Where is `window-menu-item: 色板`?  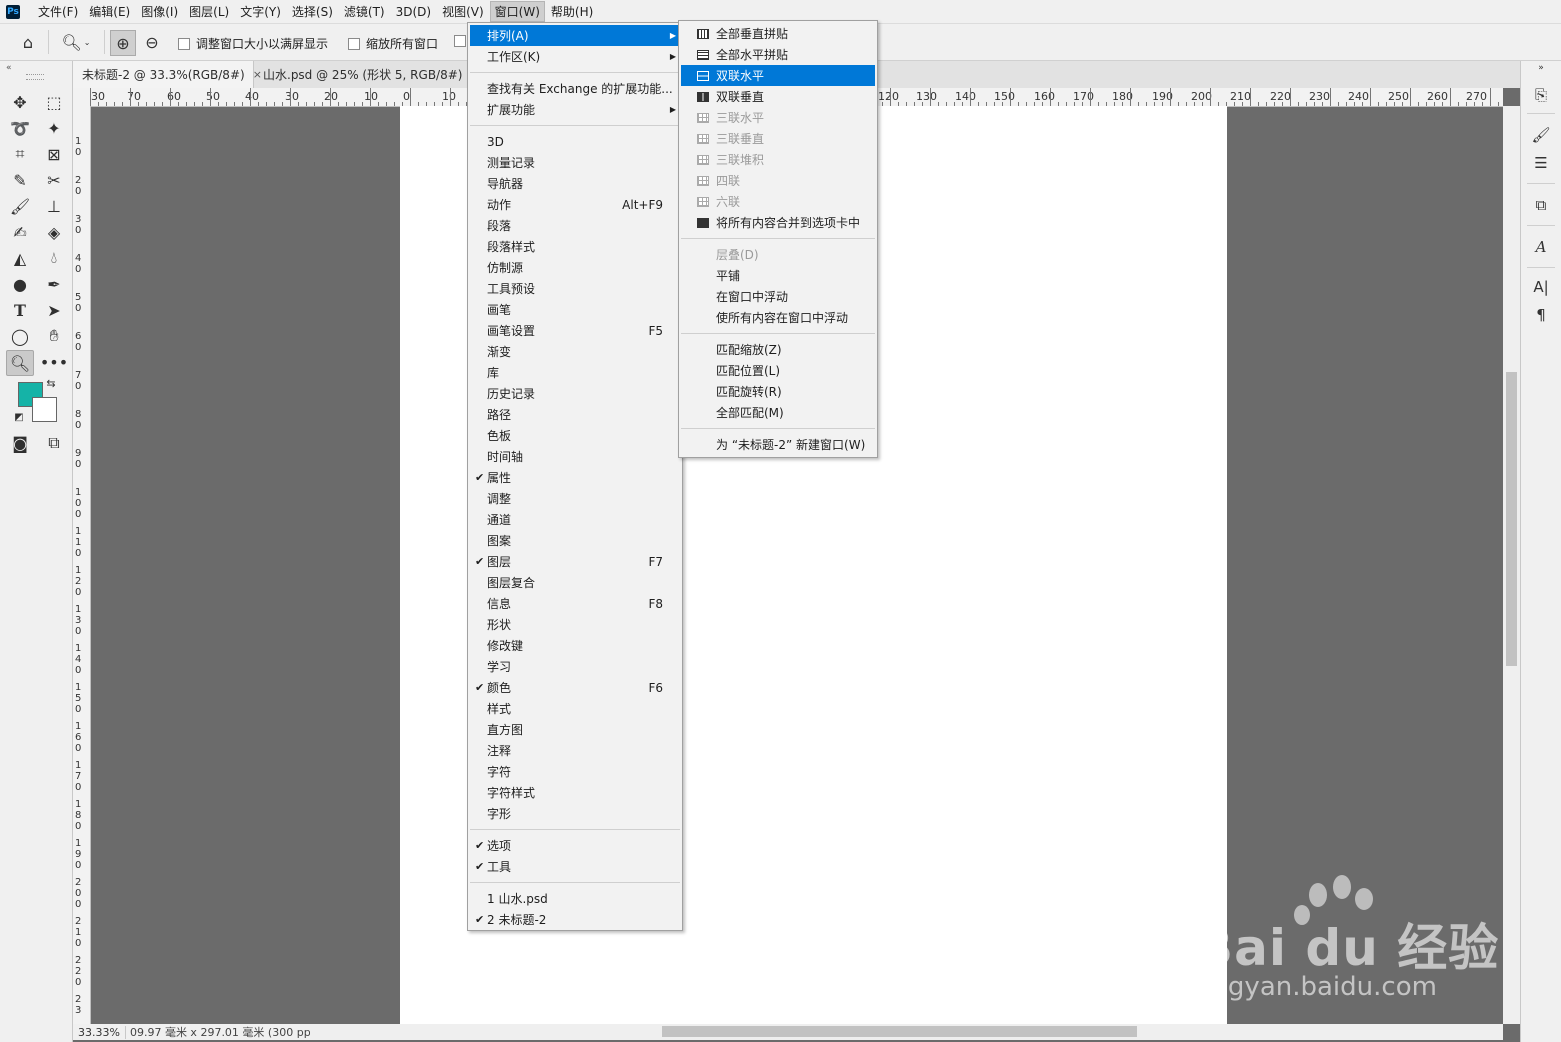
window-menu-item: 色板 is located at coordinates (575, 435).